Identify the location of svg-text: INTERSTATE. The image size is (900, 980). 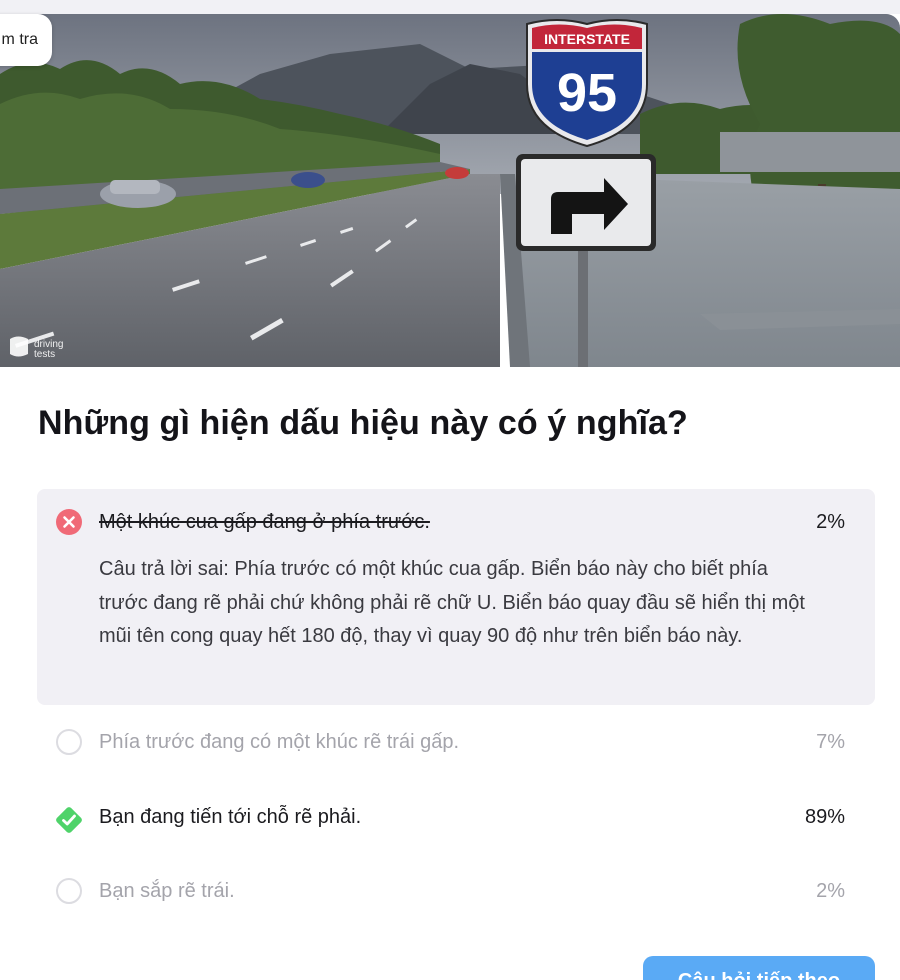
(587, 39).